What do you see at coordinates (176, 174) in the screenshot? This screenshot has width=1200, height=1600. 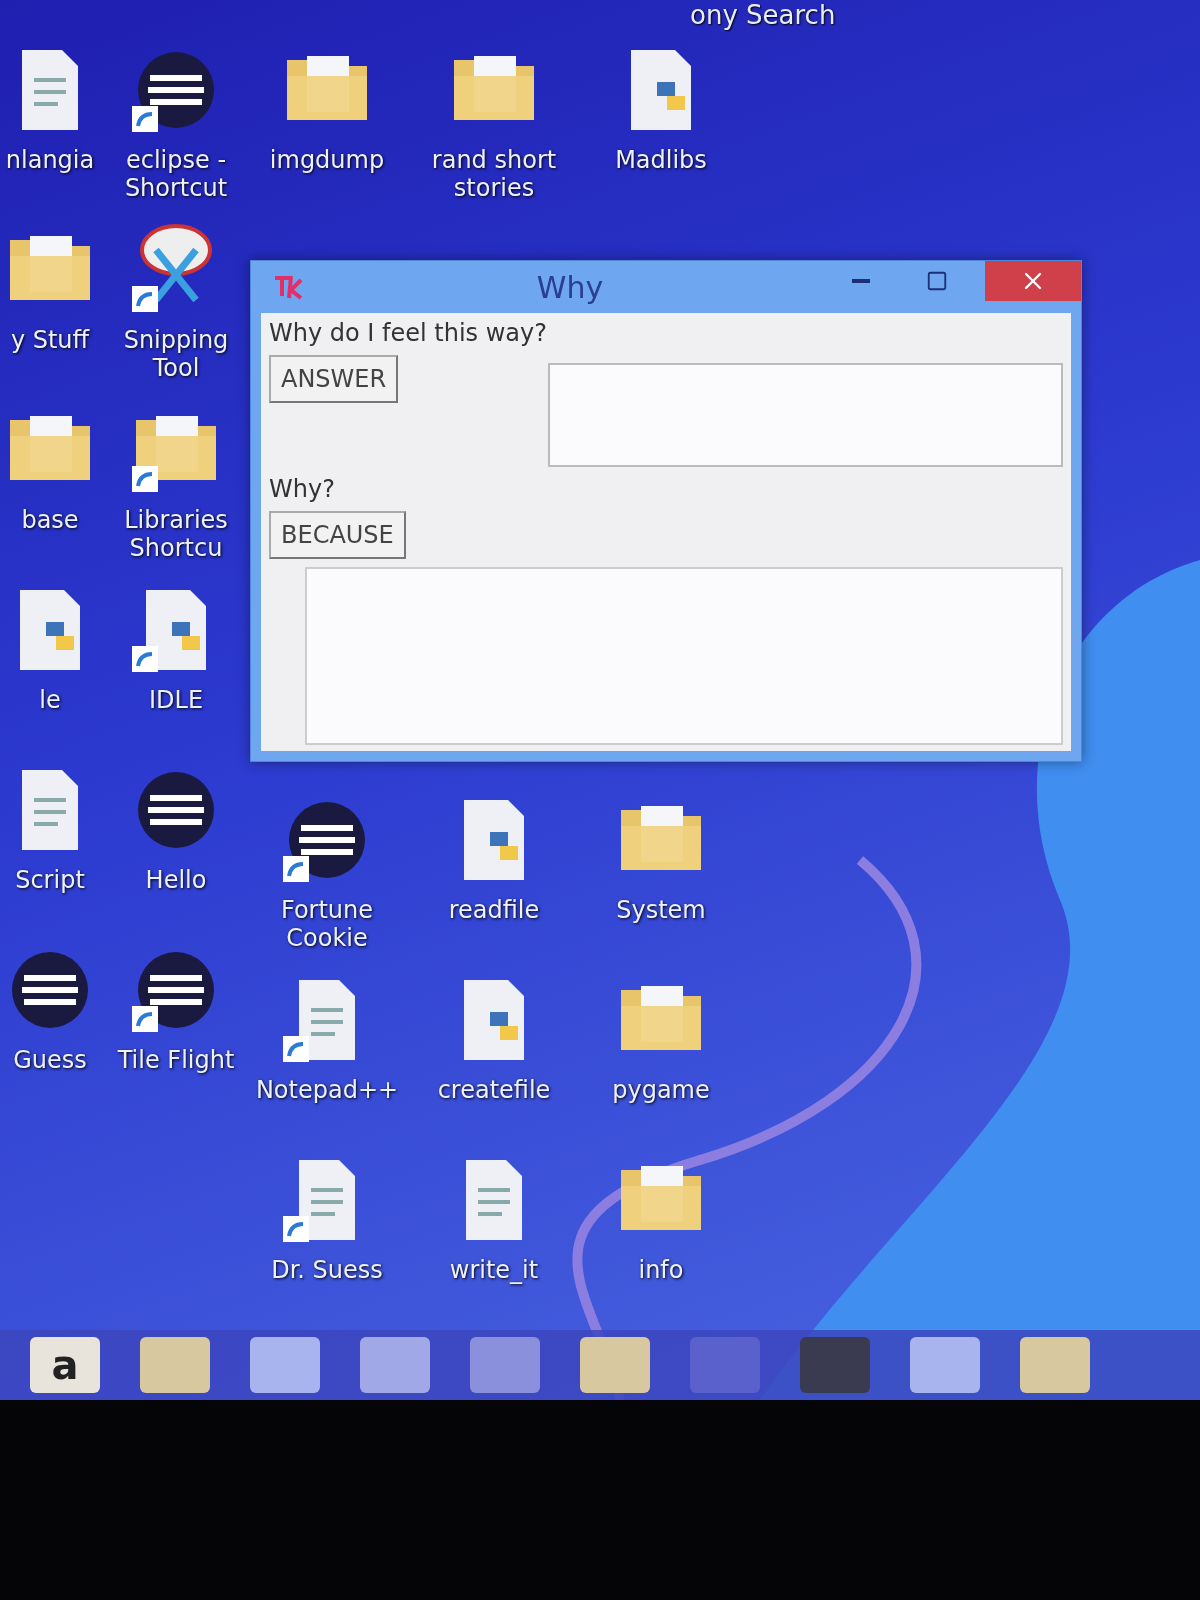 I see `desktop-icon-label: eclipse - Shortcut` at bounding box center [176, 174].